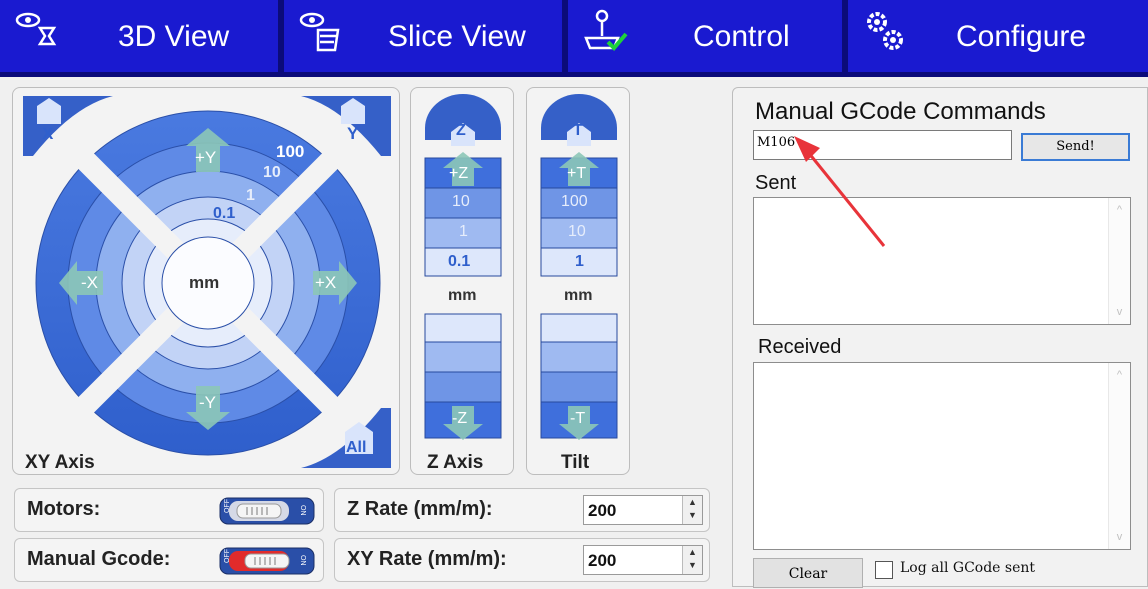 The width and height of the screenshot is (1148, 589). What do you see at coordinates (326, 282) in the screenshot?
I see `plus-x-label: +X` at bounding box center [326, 282].